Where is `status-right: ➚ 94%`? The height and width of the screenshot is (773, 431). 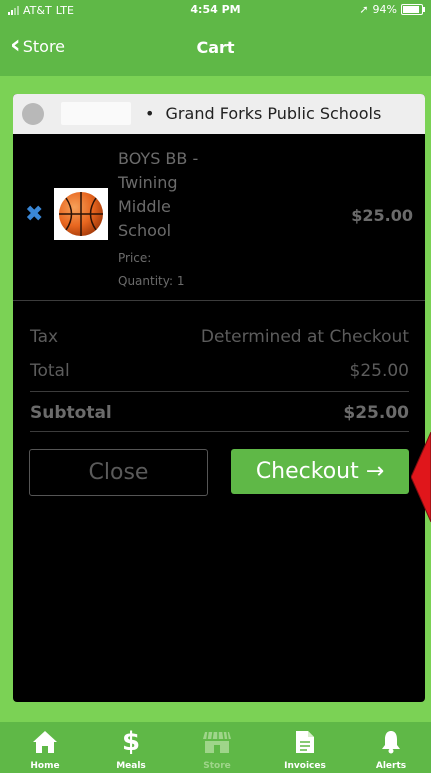
status-right: ➚ 94% is located at coordinates (392, 9).